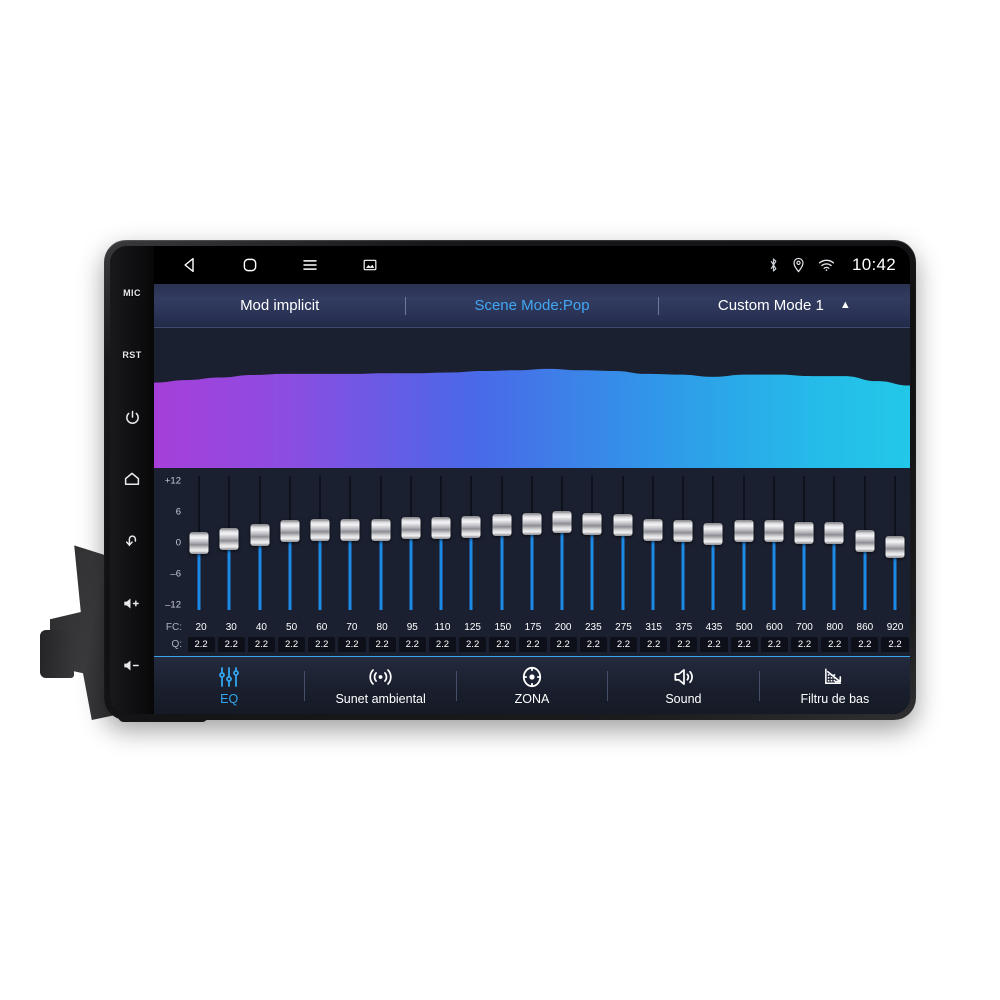 Image resolution: width=1000 pixels, height=1000 pixels. I want to click on tab-sound: Sound, so click(683, 685).